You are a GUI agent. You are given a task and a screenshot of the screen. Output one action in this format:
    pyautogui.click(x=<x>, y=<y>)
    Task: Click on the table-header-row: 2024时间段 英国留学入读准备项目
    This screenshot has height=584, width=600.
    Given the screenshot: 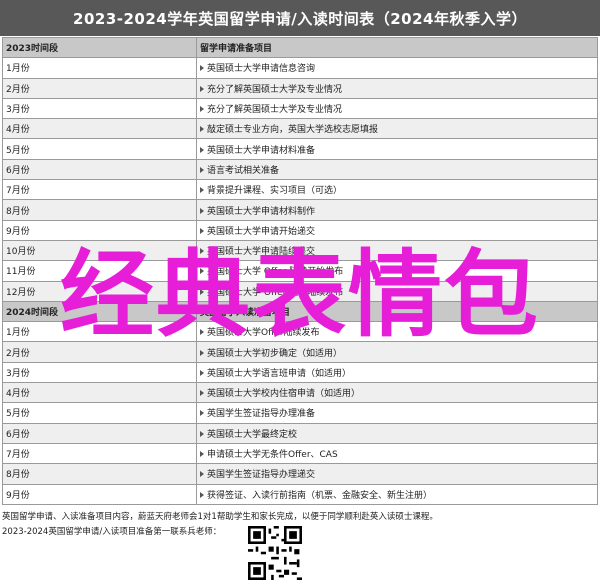 What is the action you would take?
    pyautogui.click(x=300, y=311)
    